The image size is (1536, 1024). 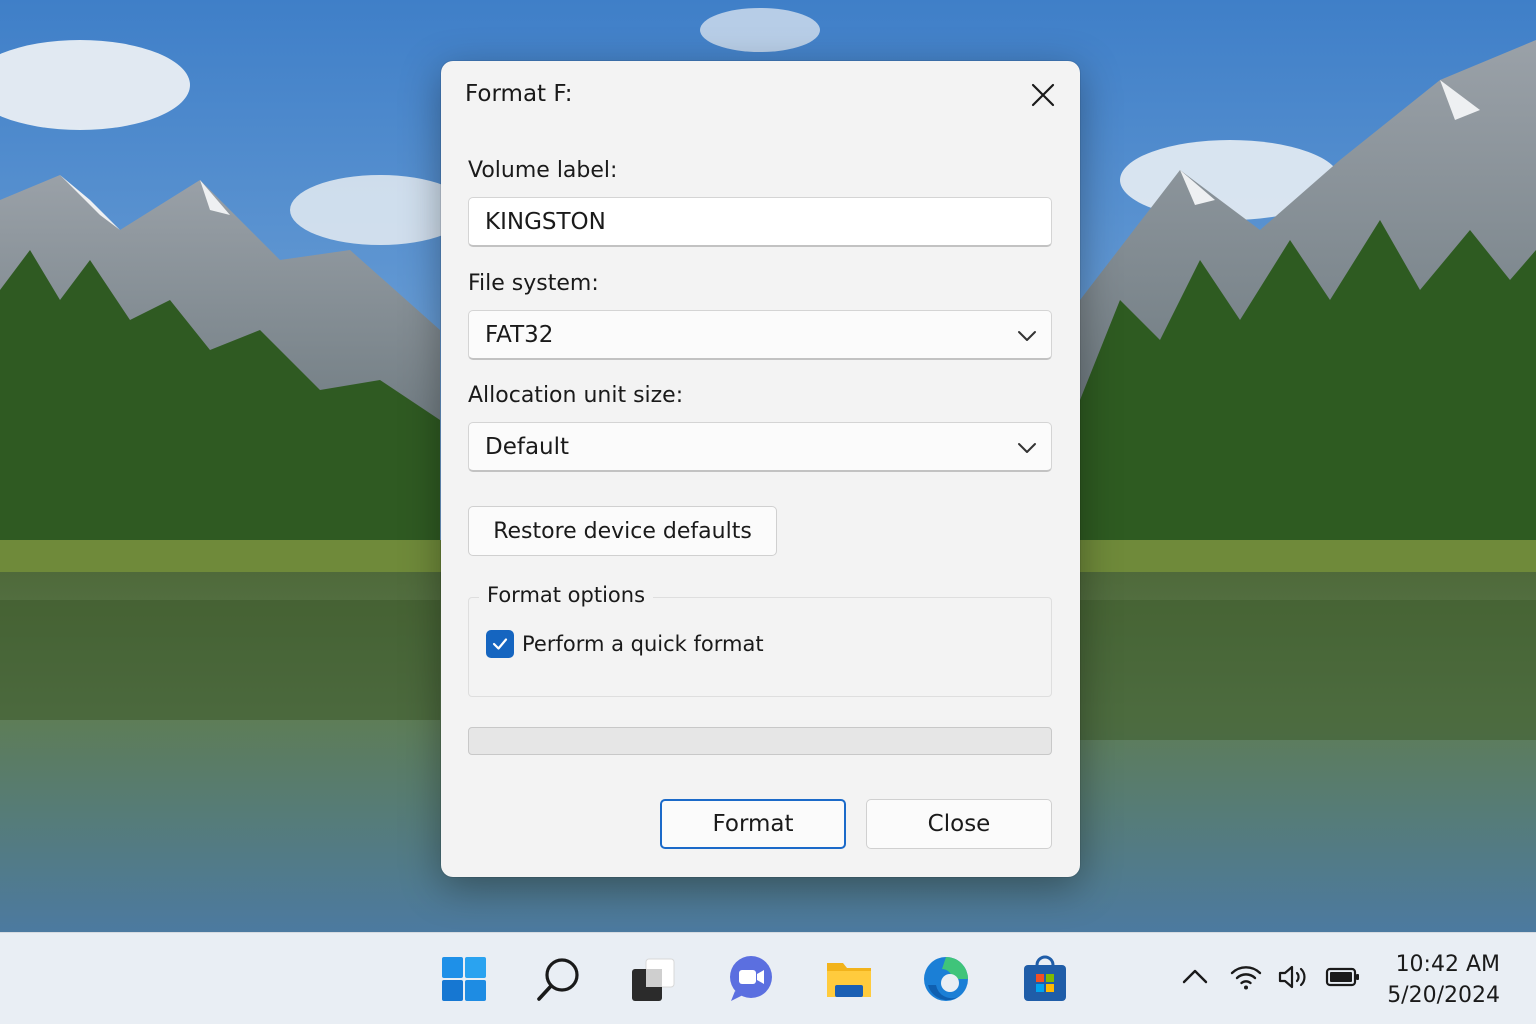 I want to click on allocation-size-value: Default, so click(x=527, y=446).